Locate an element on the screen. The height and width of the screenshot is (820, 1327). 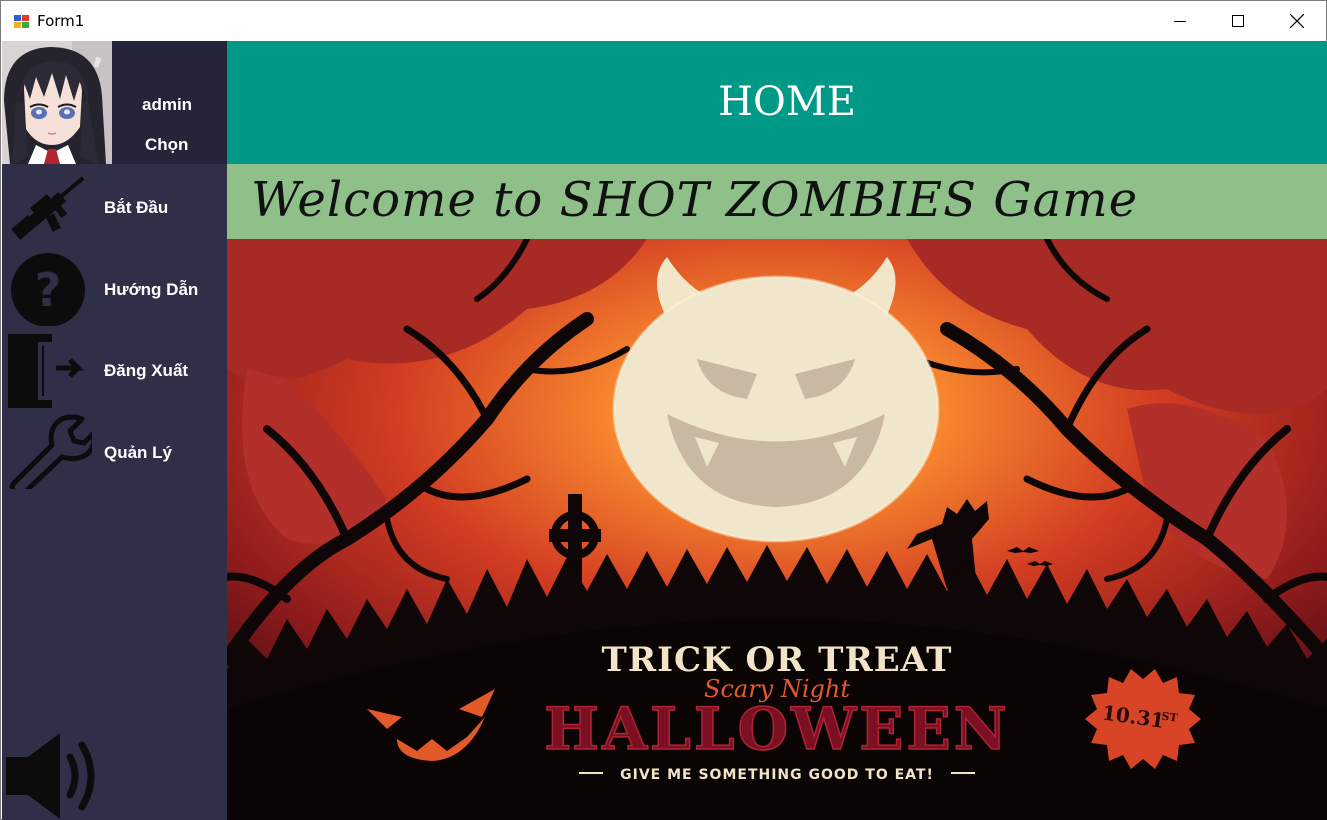
maximize-button is located at coordinates (1238, 21).